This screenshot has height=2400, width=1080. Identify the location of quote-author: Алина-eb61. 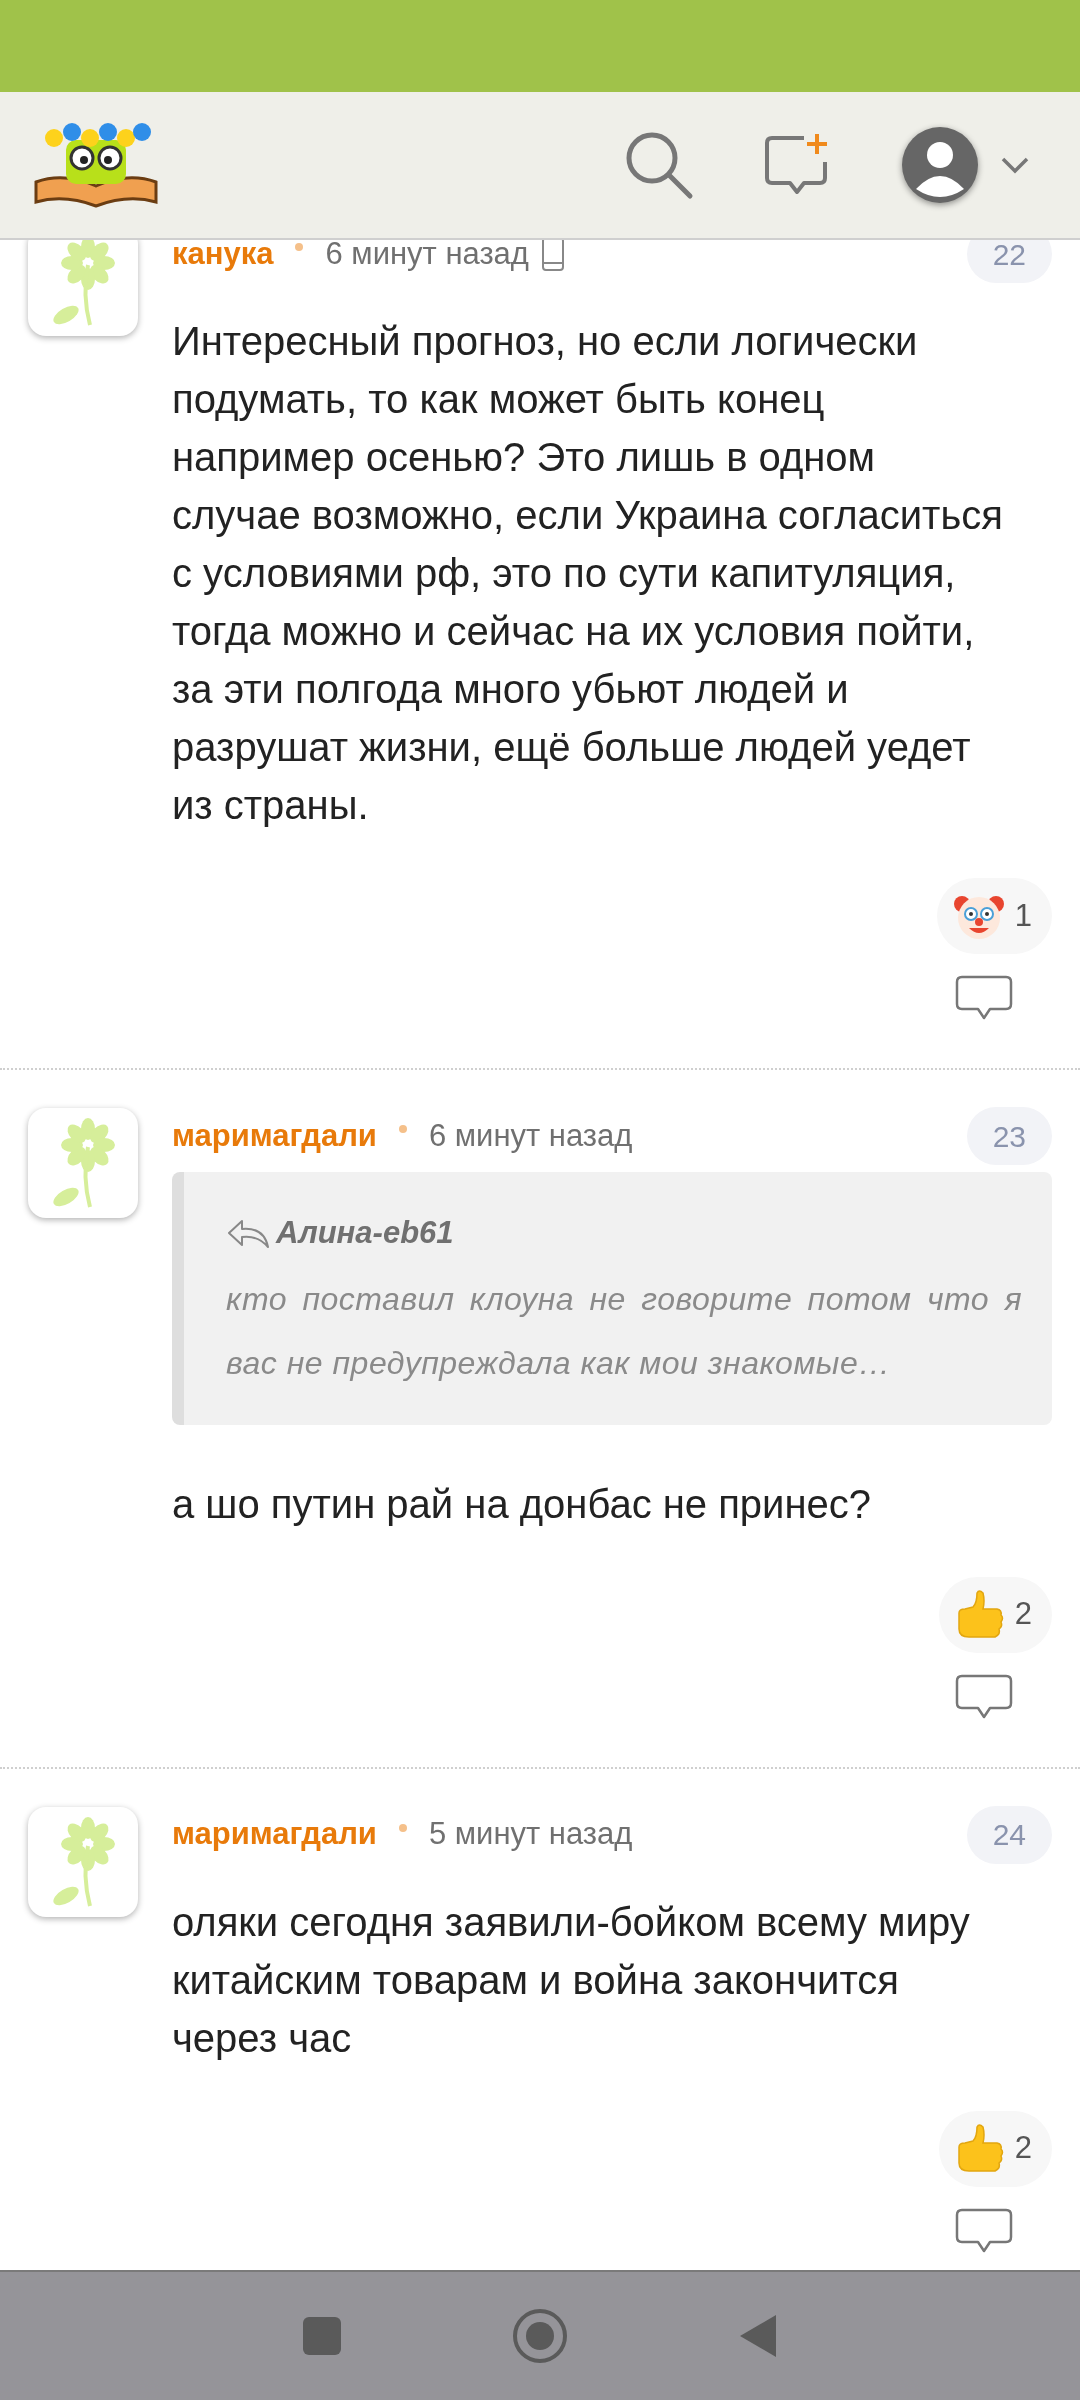
(365, 1233).